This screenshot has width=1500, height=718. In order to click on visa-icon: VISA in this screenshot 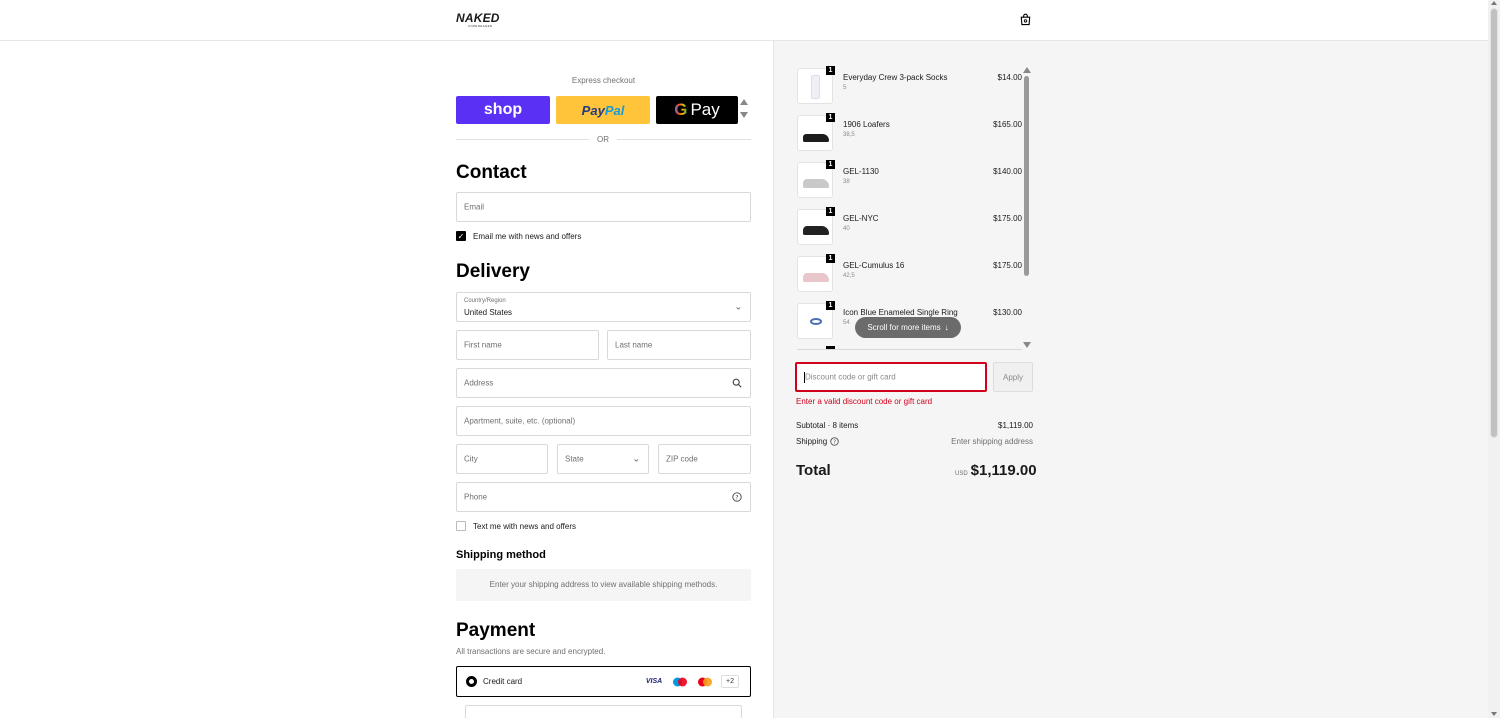, I will do `click(654, 681)`.